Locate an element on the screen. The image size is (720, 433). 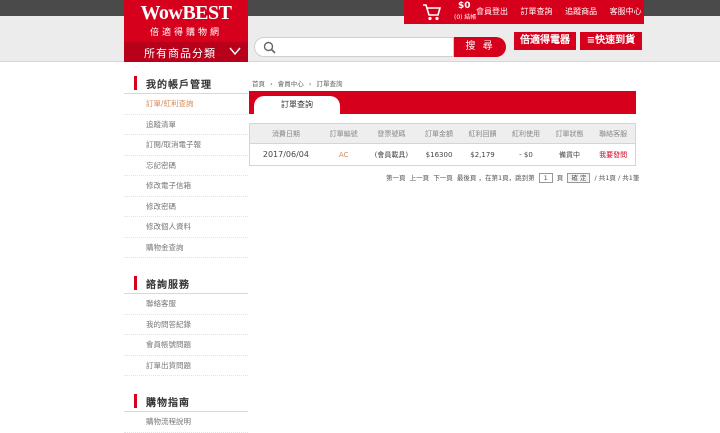
pager-first: 第一頁 is located at coordinates (396, 178).